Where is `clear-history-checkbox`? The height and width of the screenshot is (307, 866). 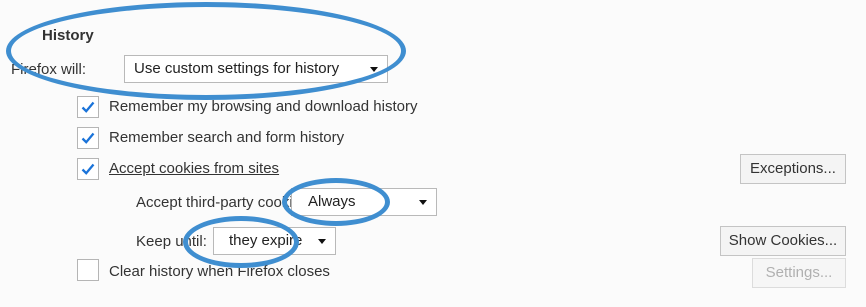 clear-history-checkbox is located at coordinates (88, 270).